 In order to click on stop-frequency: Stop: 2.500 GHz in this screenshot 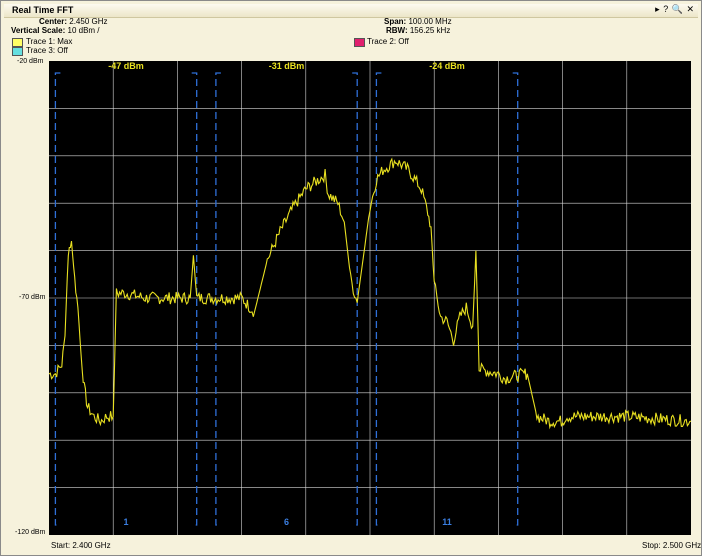, I will do `click(672, 545)`.